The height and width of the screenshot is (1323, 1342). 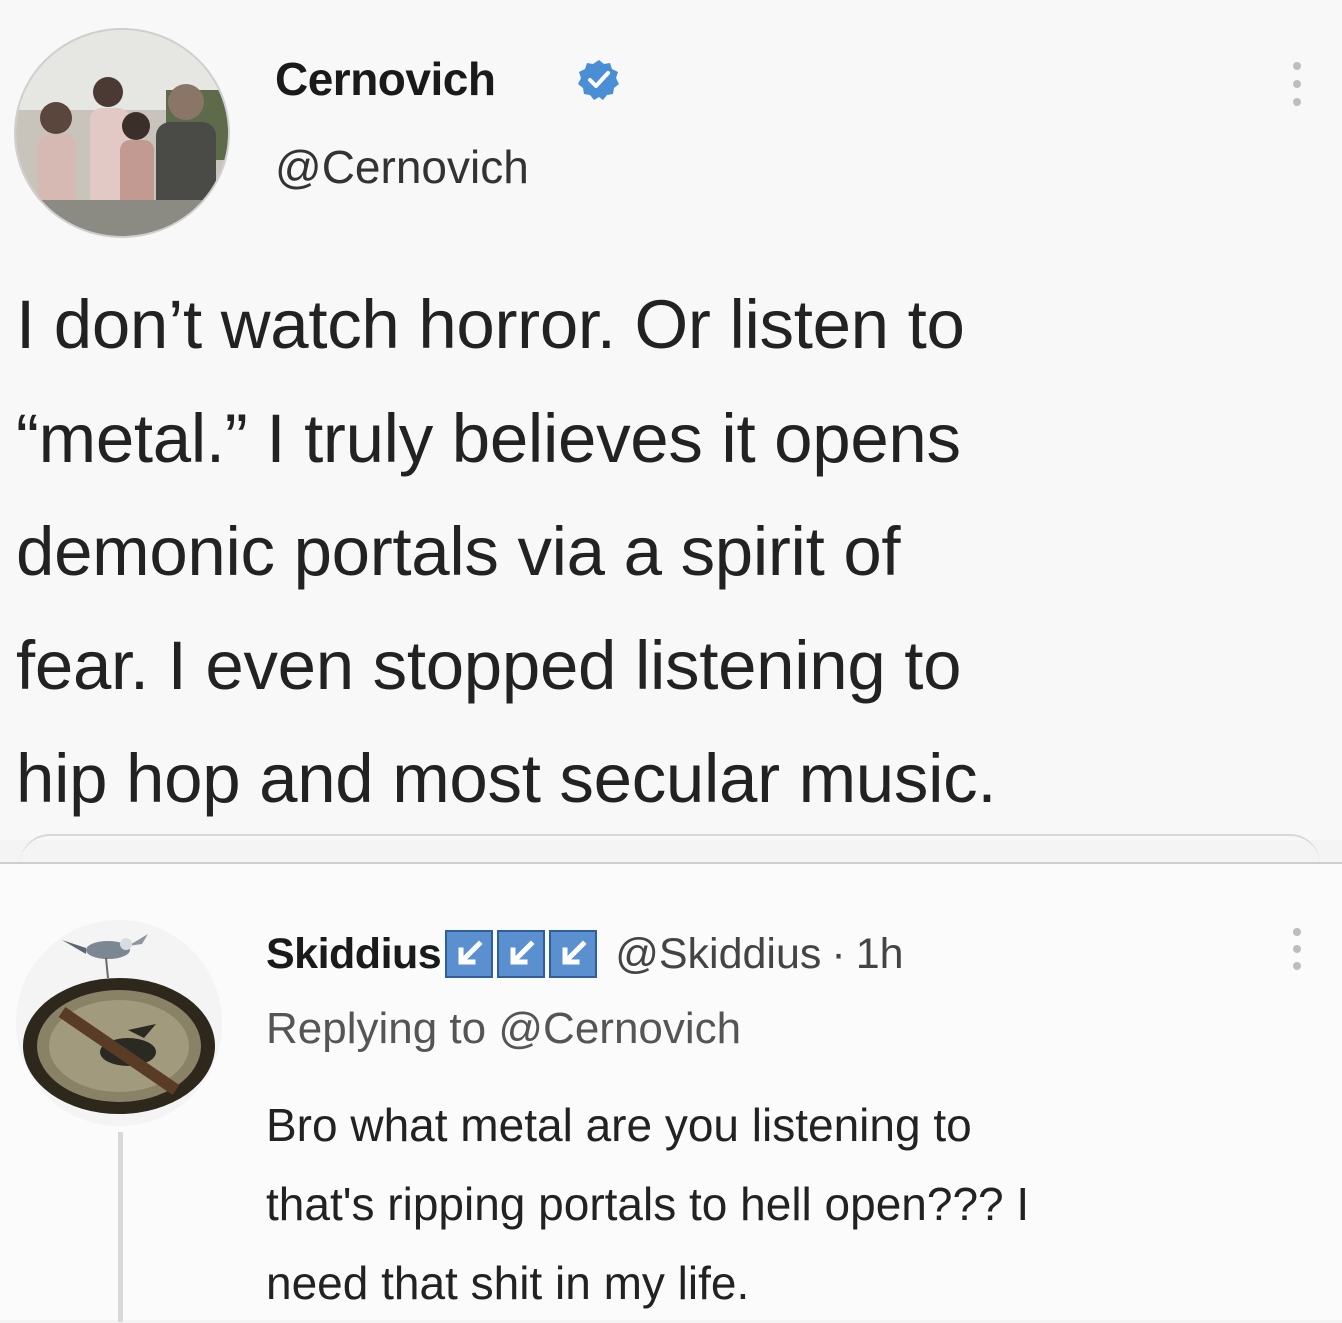 I want to click on no-birds-sign-icon, so click(x=119, y=1023).